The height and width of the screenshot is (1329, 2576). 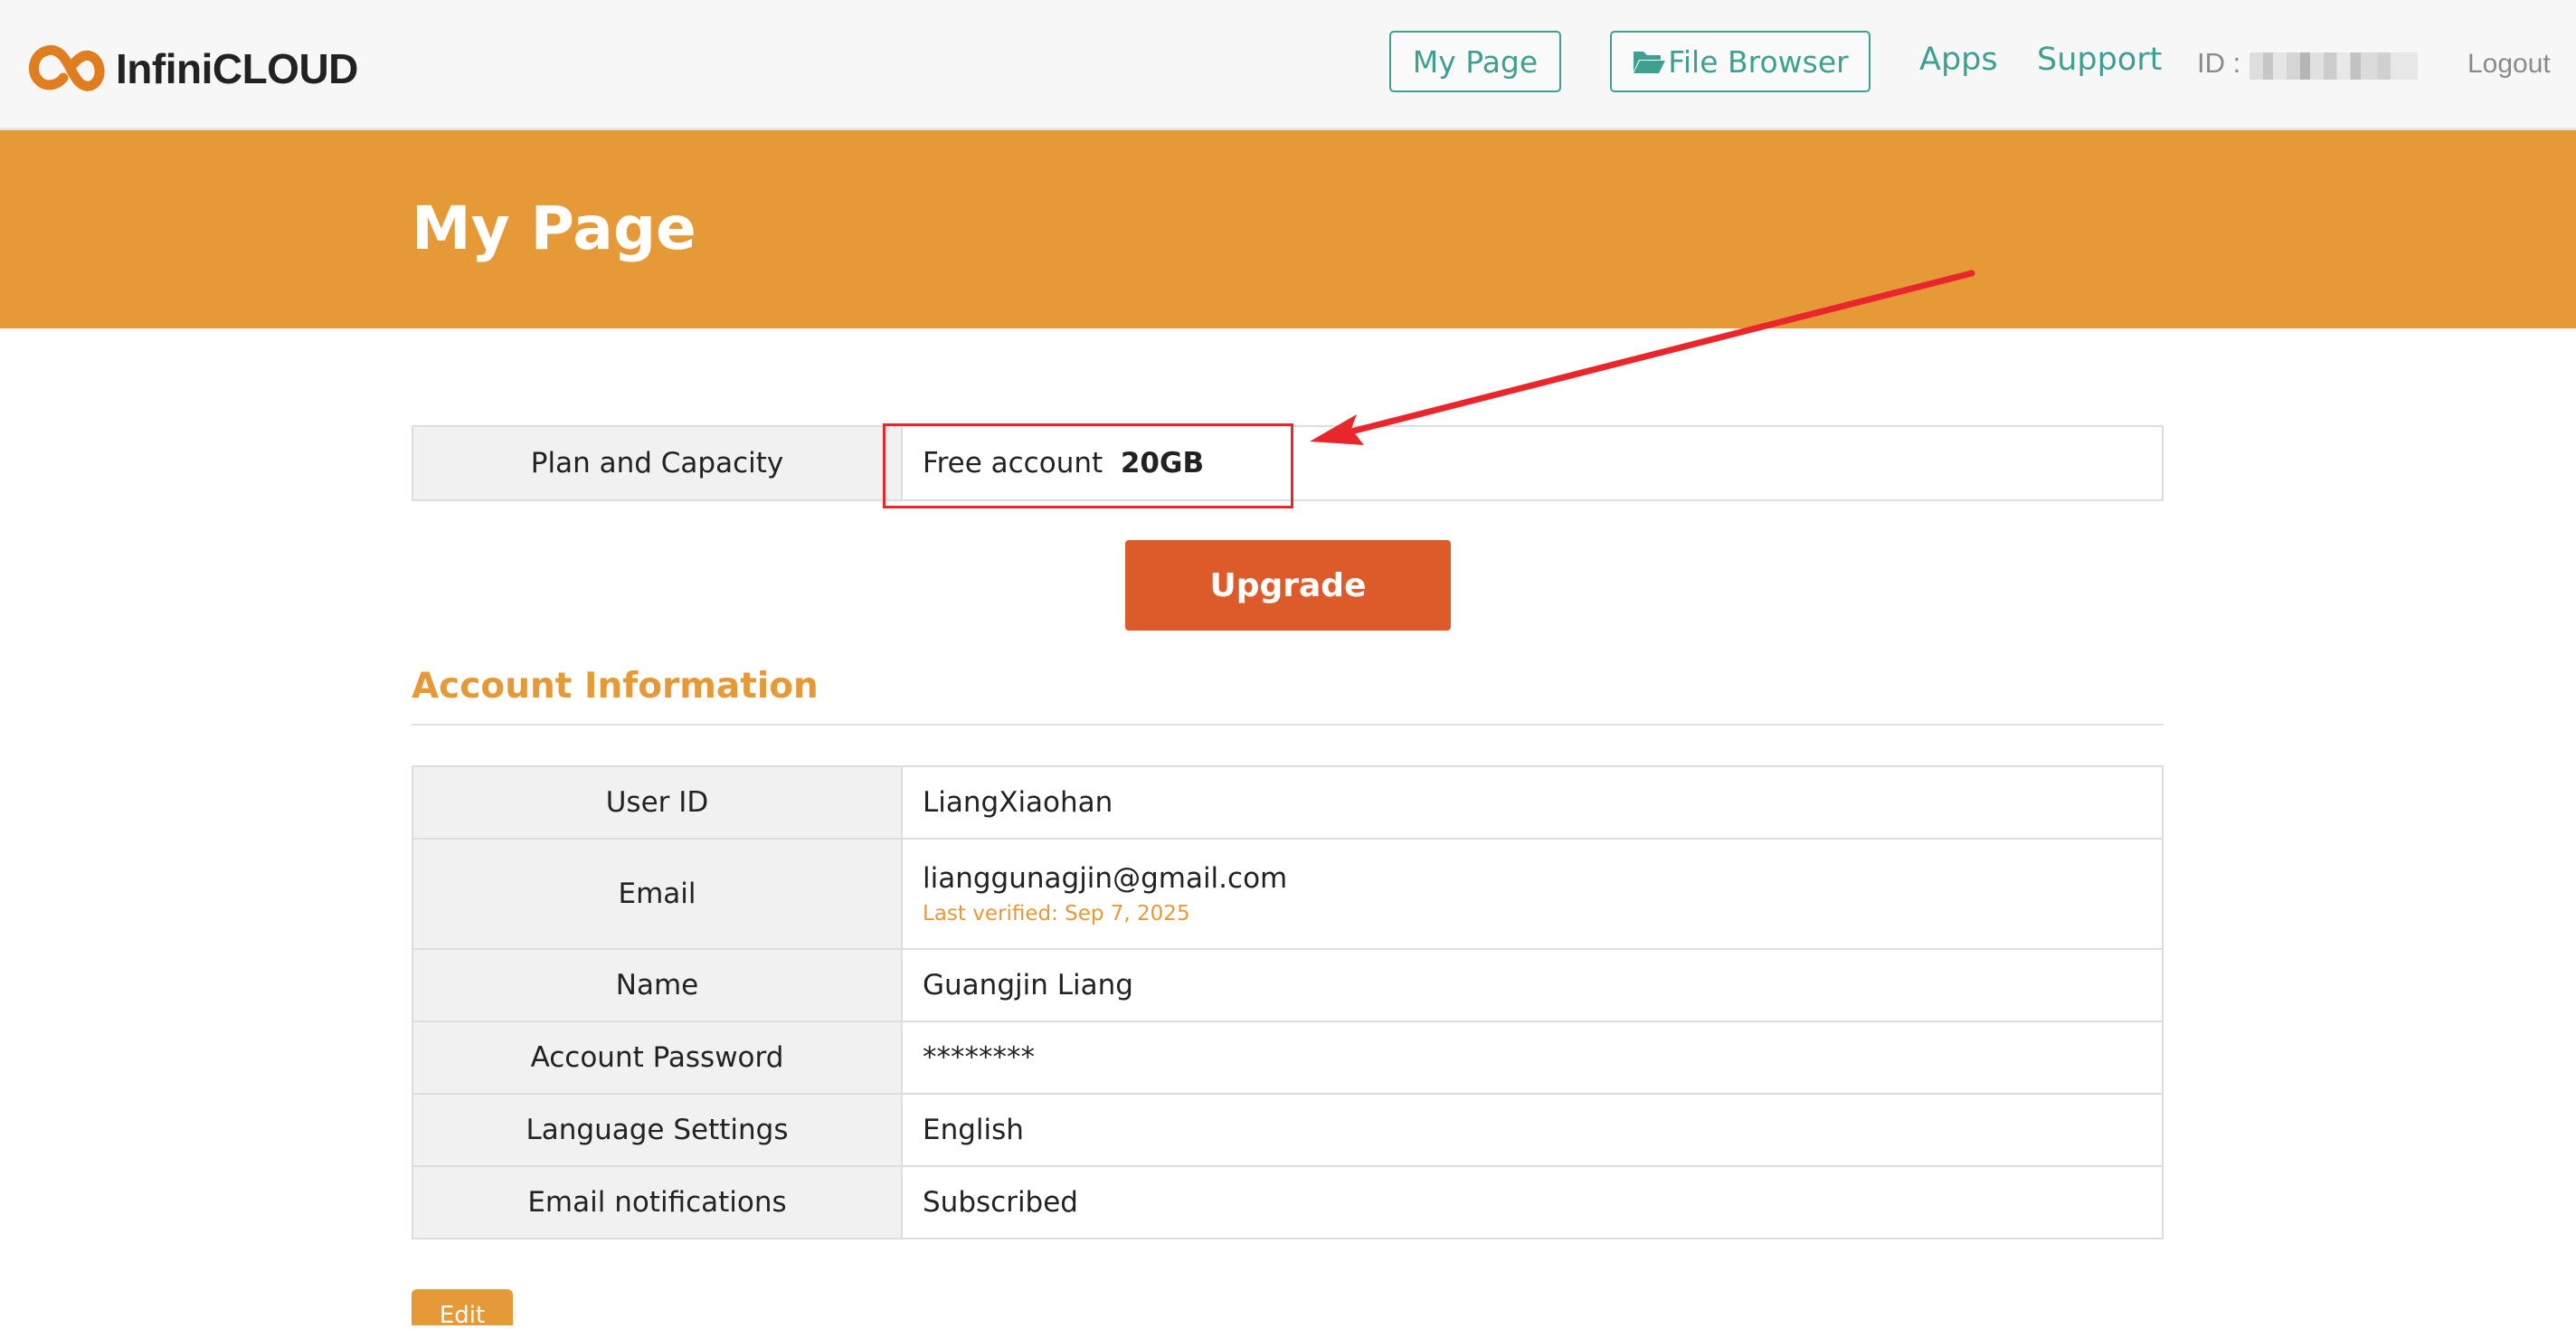 I want to click on edit-label: Edit, so click(x=463, y=1315).